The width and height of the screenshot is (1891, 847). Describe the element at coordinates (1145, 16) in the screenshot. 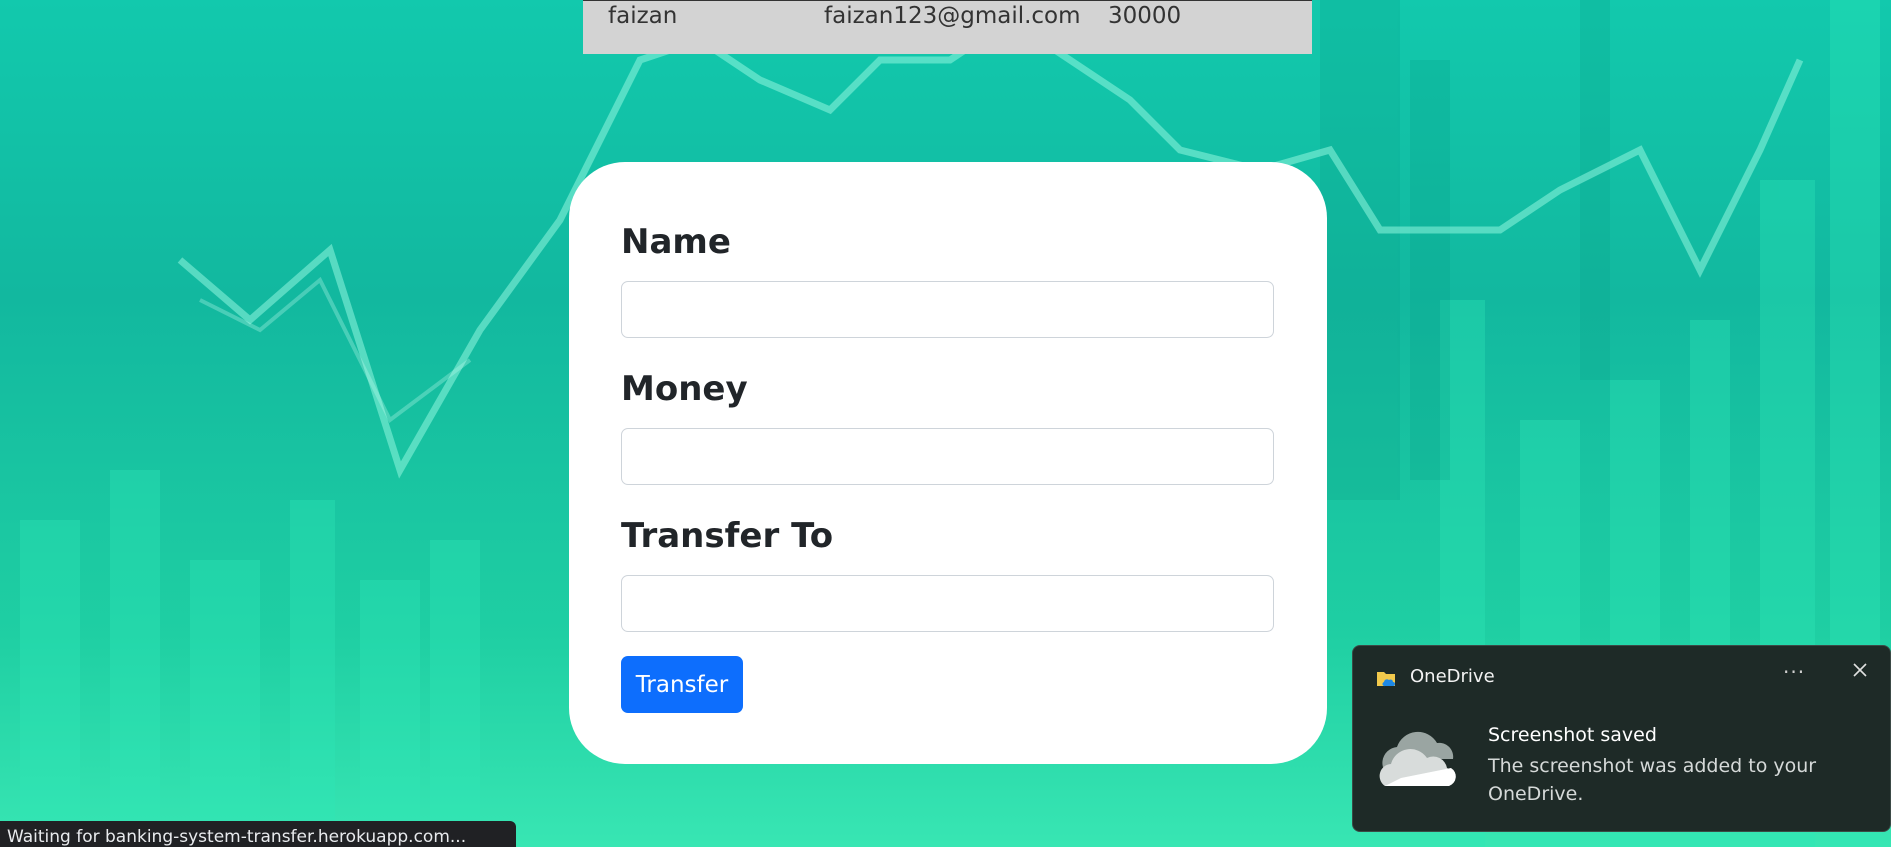

I see `user-balance-cell: 30000` at that location.